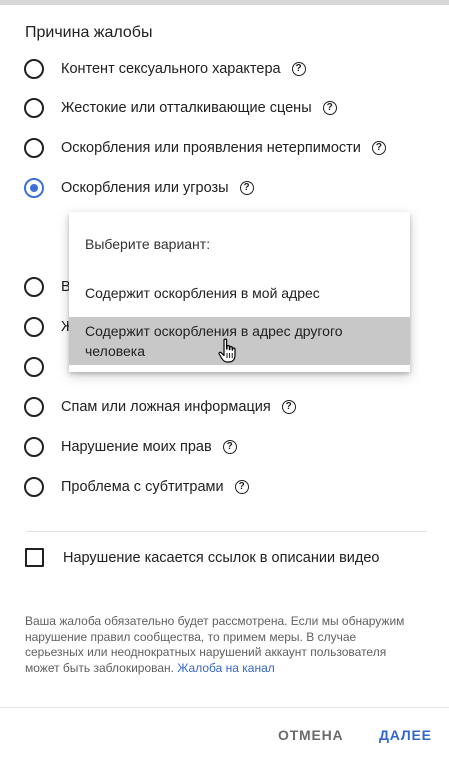 This screenshot has width=449, height=768. Describe the element at coordinates (49, 327) in the screenshot. I see `option-partially-hidden-2: Ж` at that location.